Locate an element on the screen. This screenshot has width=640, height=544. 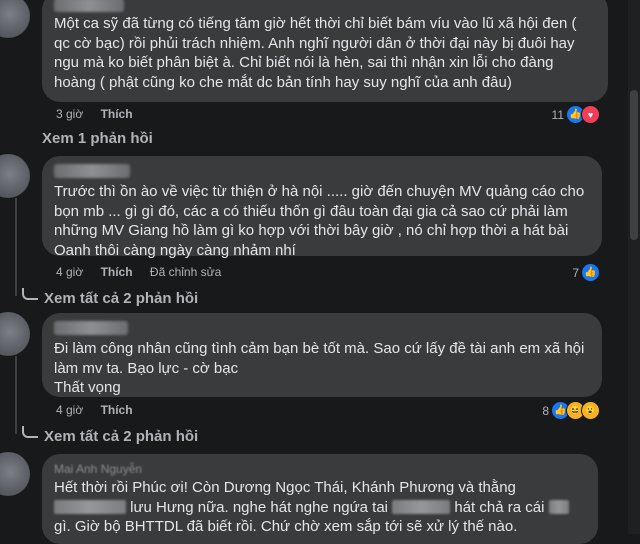
reaction-summary: 7 👍 is located at coordinates (586, 272).